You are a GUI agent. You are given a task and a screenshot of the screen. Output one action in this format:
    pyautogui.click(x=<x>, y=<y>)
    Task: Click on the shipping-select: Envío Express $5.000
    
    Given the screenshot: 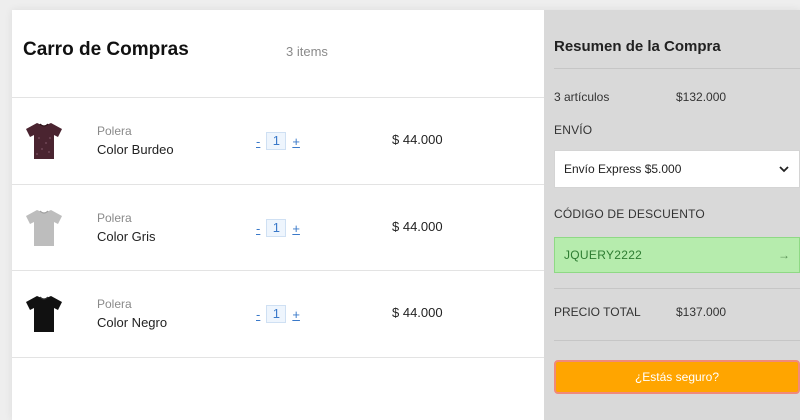 What is the action you would take?
    pyautogui.click(x=677, y=169)
    